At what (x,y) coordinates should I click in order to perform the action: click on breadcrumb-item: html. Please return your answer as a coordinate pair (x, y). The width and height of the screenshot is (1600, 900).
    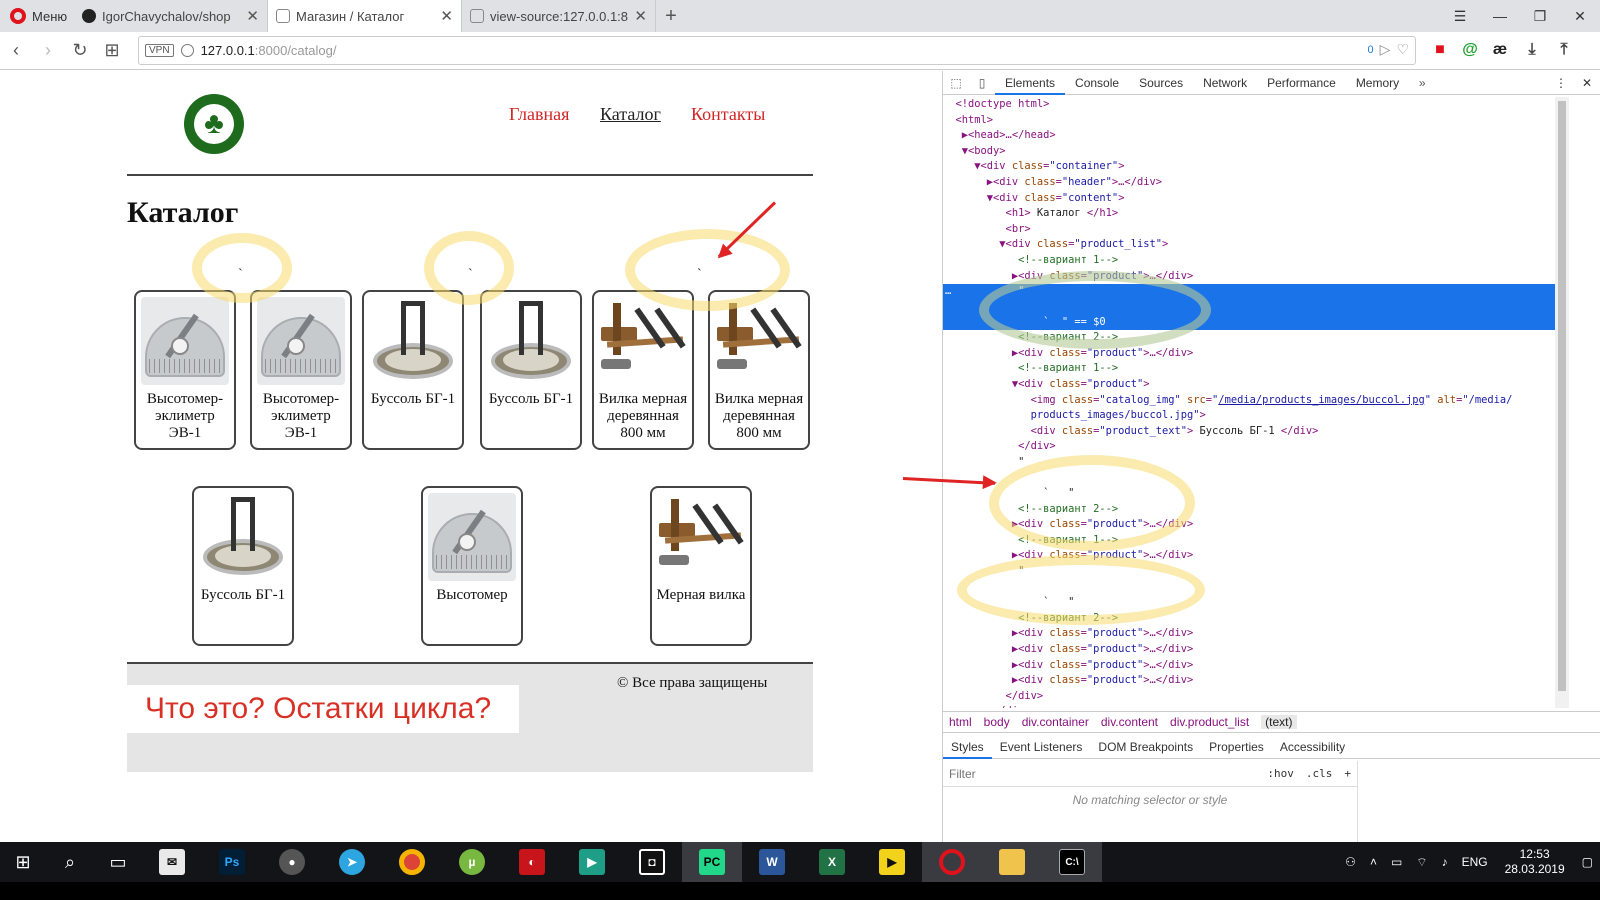
    Looking at the image, I should click on (960, 722).